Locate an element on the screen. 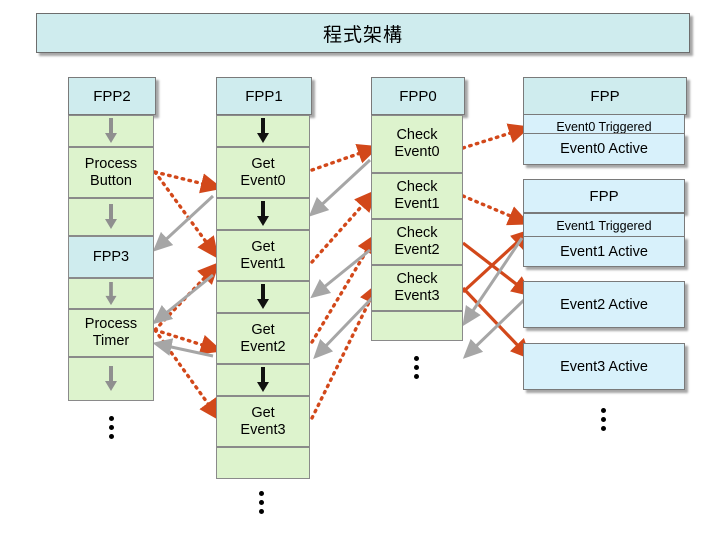  fpp-event2-active: Event2 Active is located at coordinates (604, 304).